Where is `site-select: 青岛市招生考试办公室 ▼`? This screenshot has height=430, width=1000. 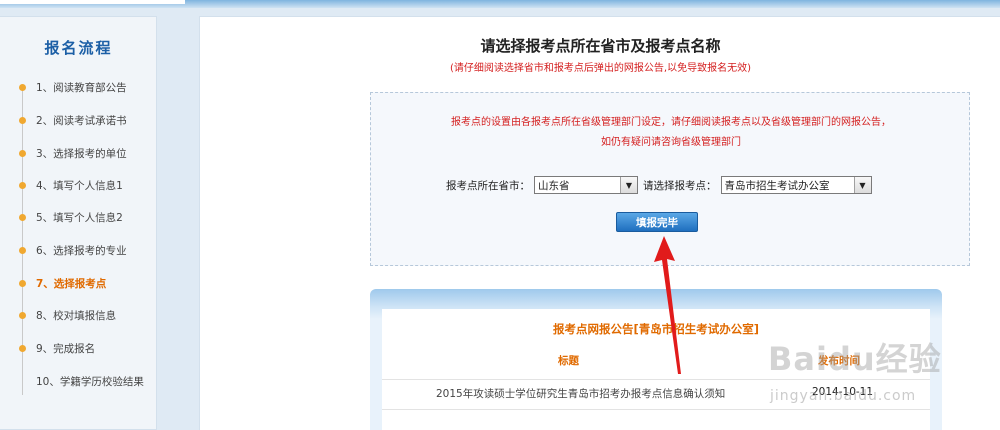
site-select: 青岛市招生考试办公室 ▼ is located at coordinates (796, 185).